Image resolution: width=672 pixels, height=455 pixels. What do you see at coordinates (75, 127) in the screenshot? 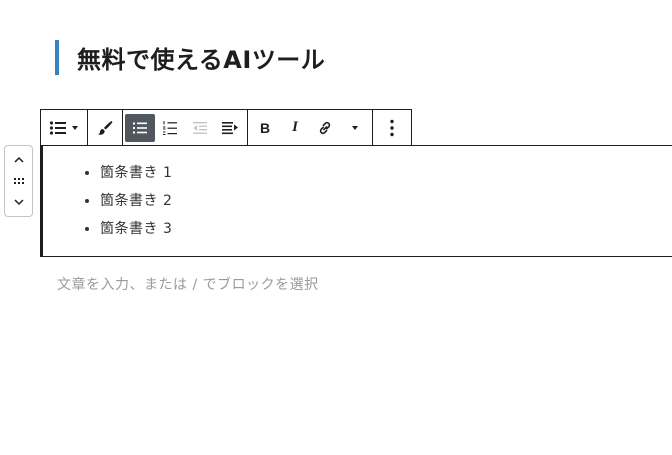
I see `caret-down-icon` at bounding box center [75, 127].